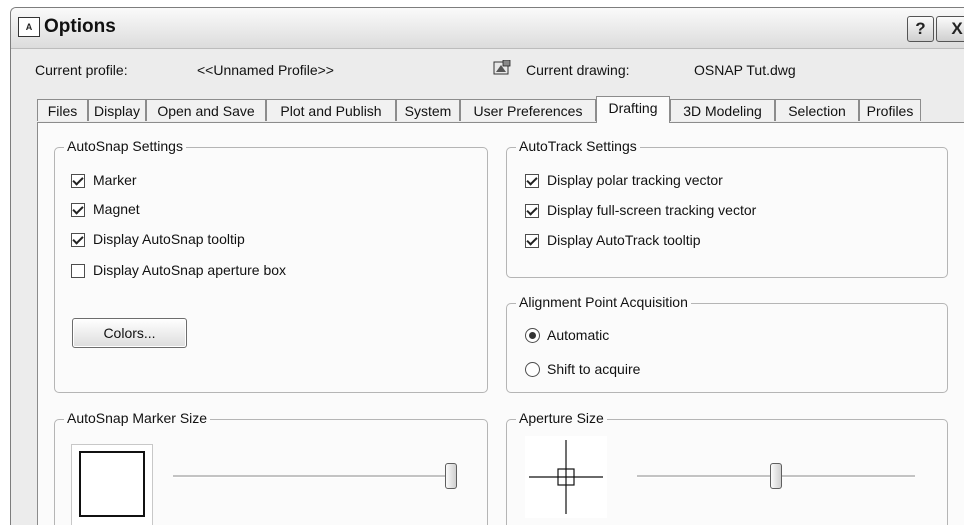 The height and width of the screenshot is (525, 964). I want to click on tab-files: Files, so click(62, 110).